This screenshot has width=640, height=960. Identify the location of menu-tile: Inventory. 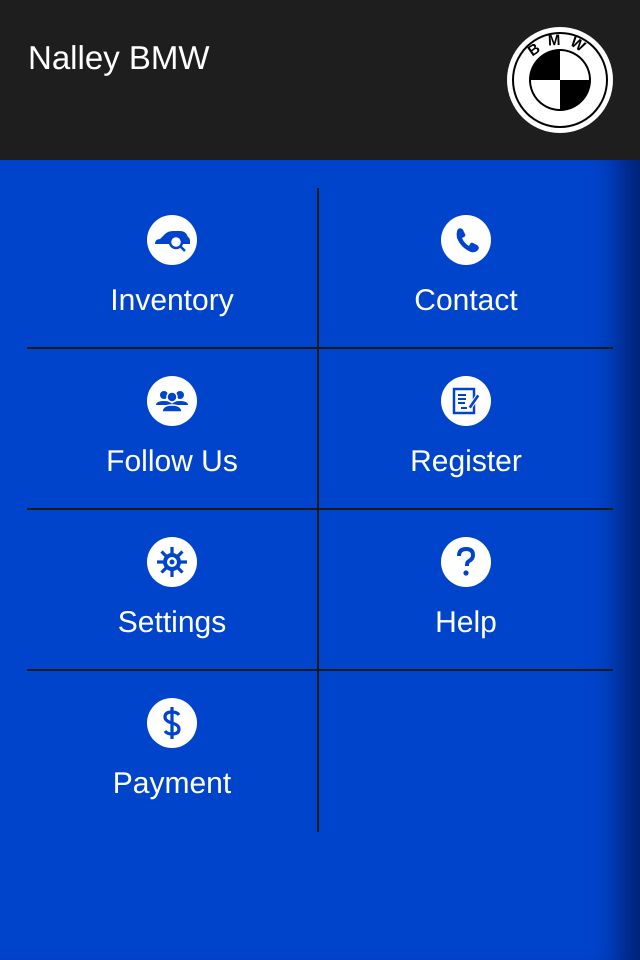
(172, 267).